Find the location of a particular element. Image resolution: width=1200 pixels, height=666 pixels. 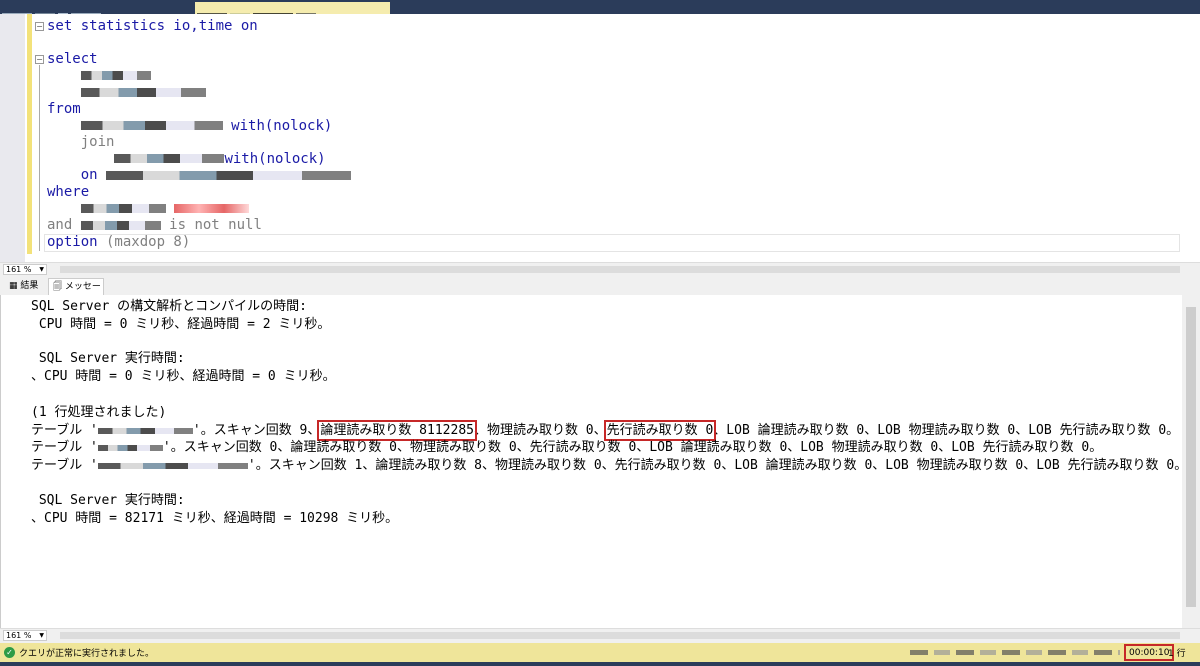

vertical-scrollbar is located at coordinates (1191, 461).